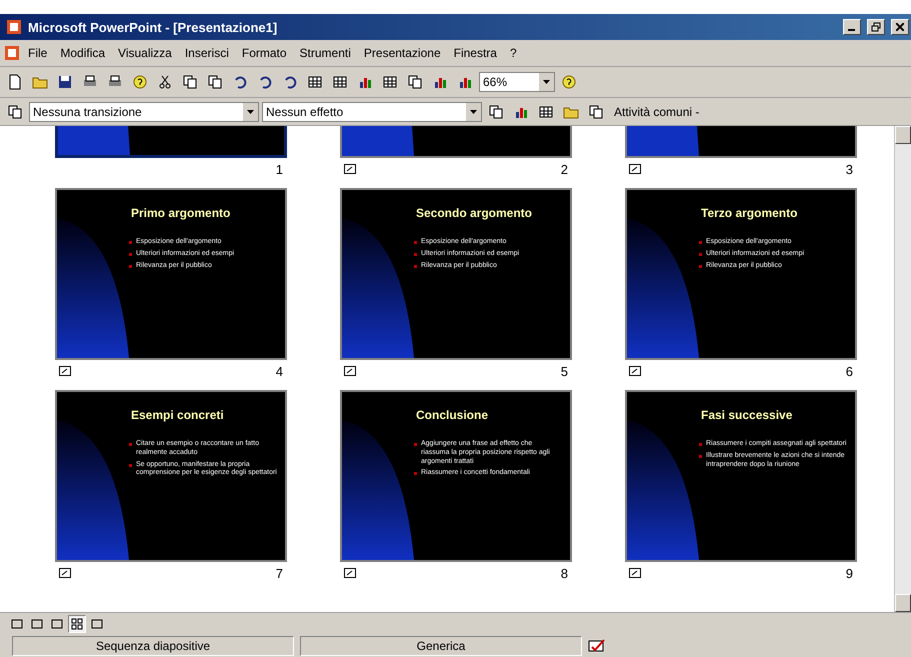 The height and width of the screenshot is (657, 911). Describe the element at coordinates (513, 53) in the screenshot. I see `menu-item: ?` at that location.